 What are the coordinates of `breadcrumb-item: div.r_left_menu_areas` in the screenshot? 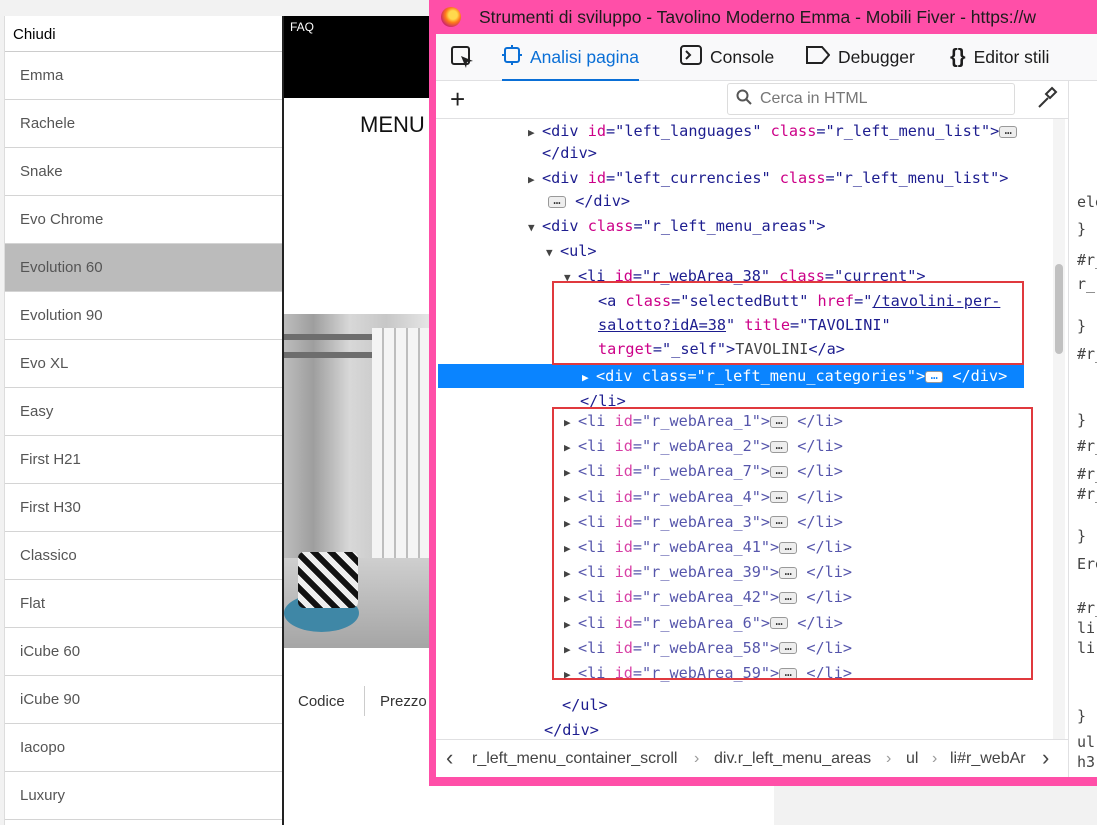 It's located at (792, 759).